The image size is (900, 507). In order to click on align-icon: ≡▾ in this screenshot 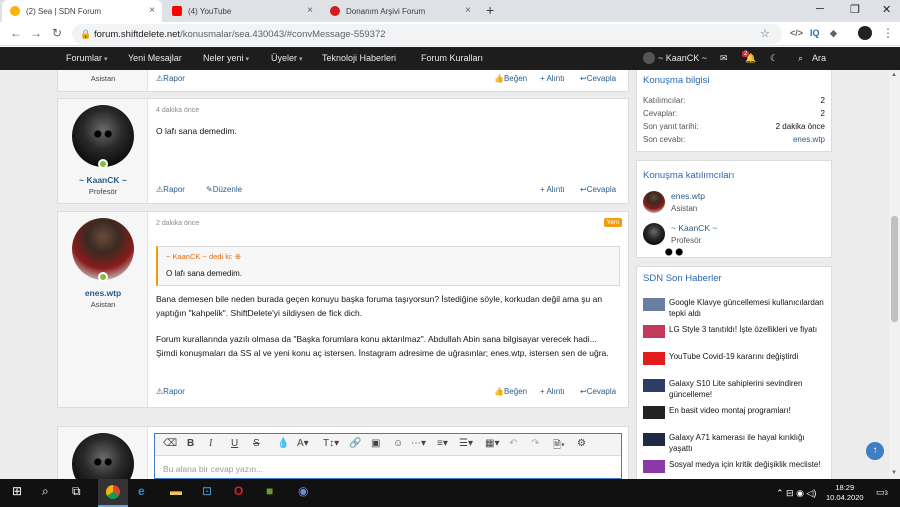, I will do `click(442, 443)`.